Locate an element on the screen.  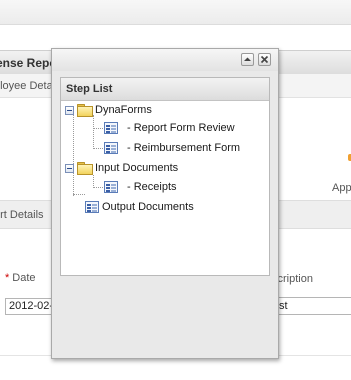
tree-node-receipts: - Receipts is located at coordinates (140, 187).